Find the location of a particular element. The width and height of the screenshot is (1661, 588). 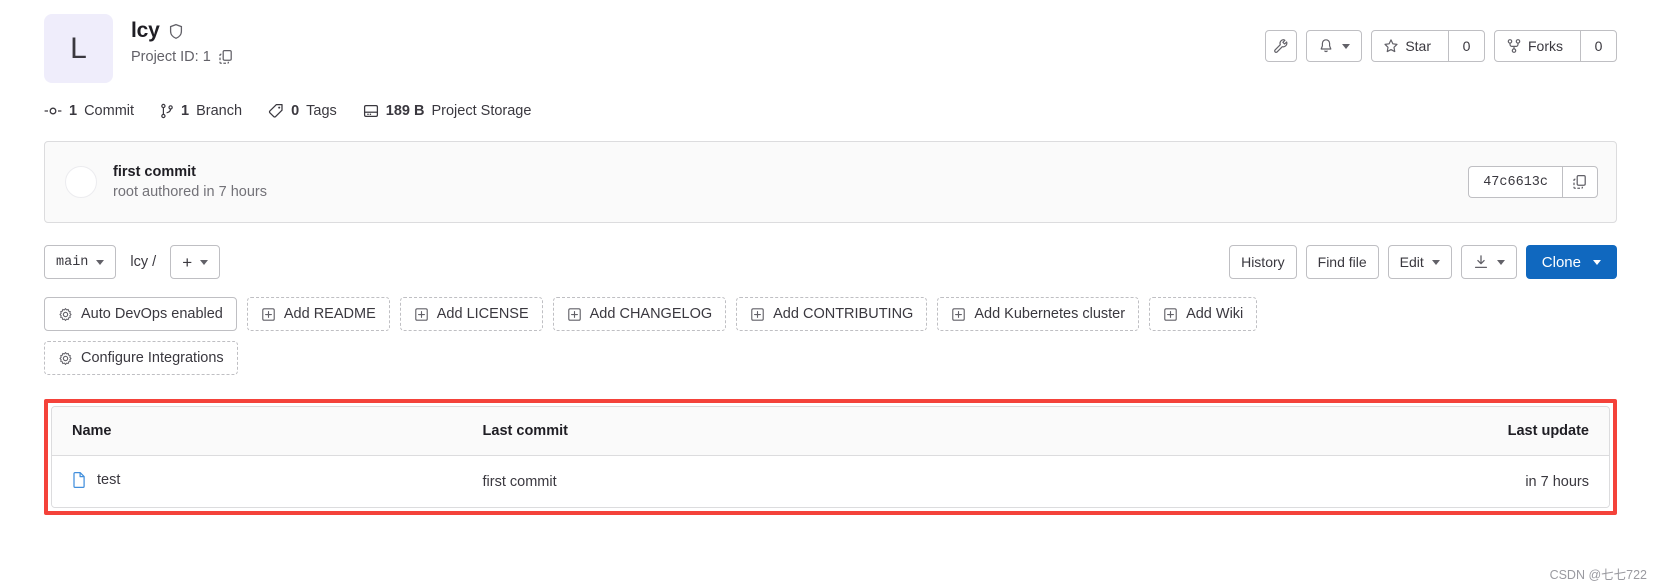

add-kubernetes-cluster-button: Add Kubernetes cluster is located at coordinates (1038, 314).